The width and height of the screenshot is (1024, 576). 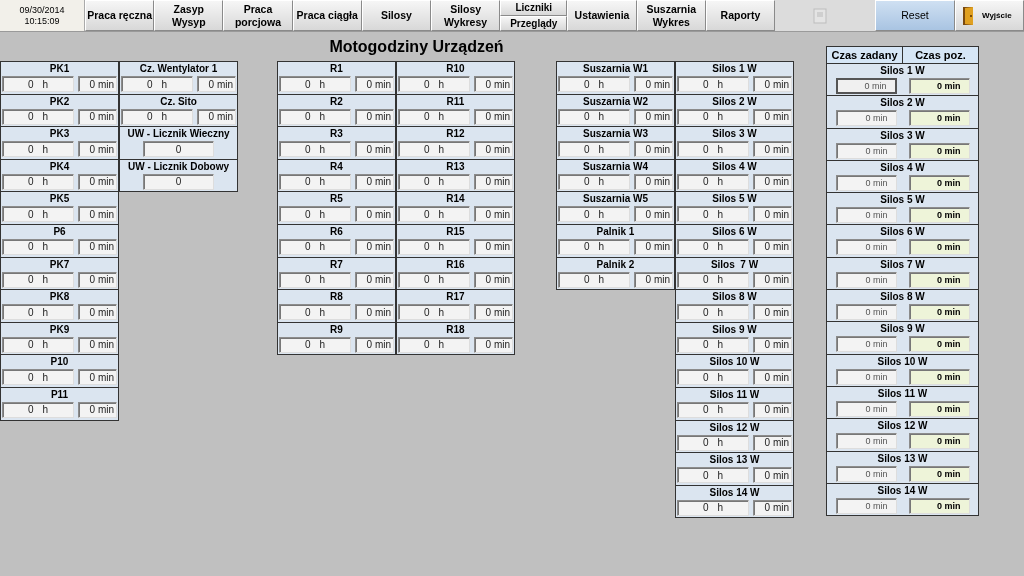 I want to click on exit-button: Wyjście, so click(x=989, y=15).